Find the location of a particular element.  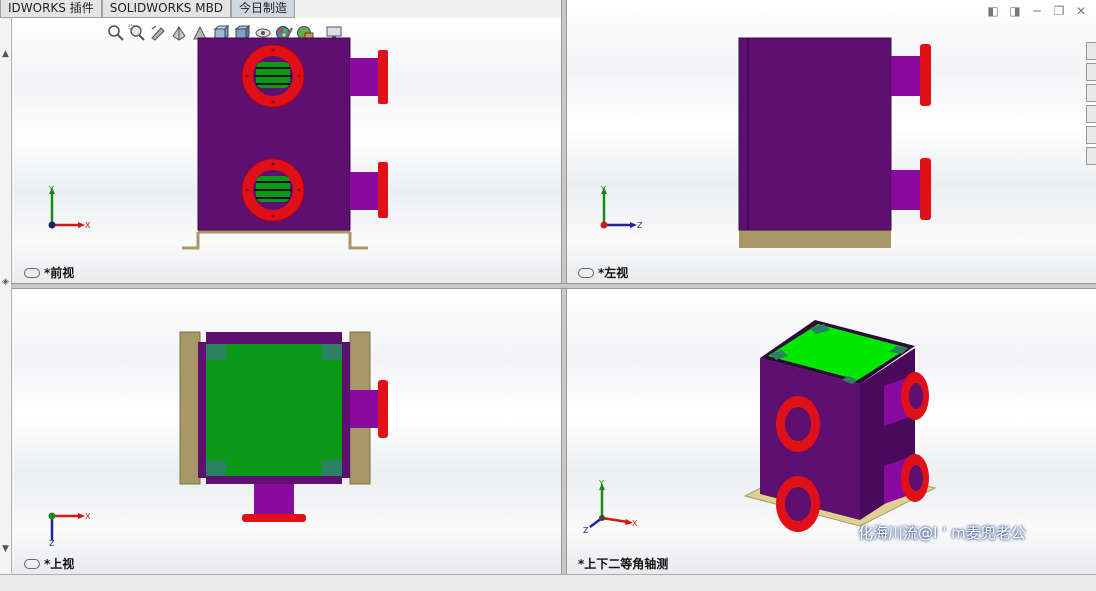

axis-triad-front: Y X is located at coordinates (69, 207).